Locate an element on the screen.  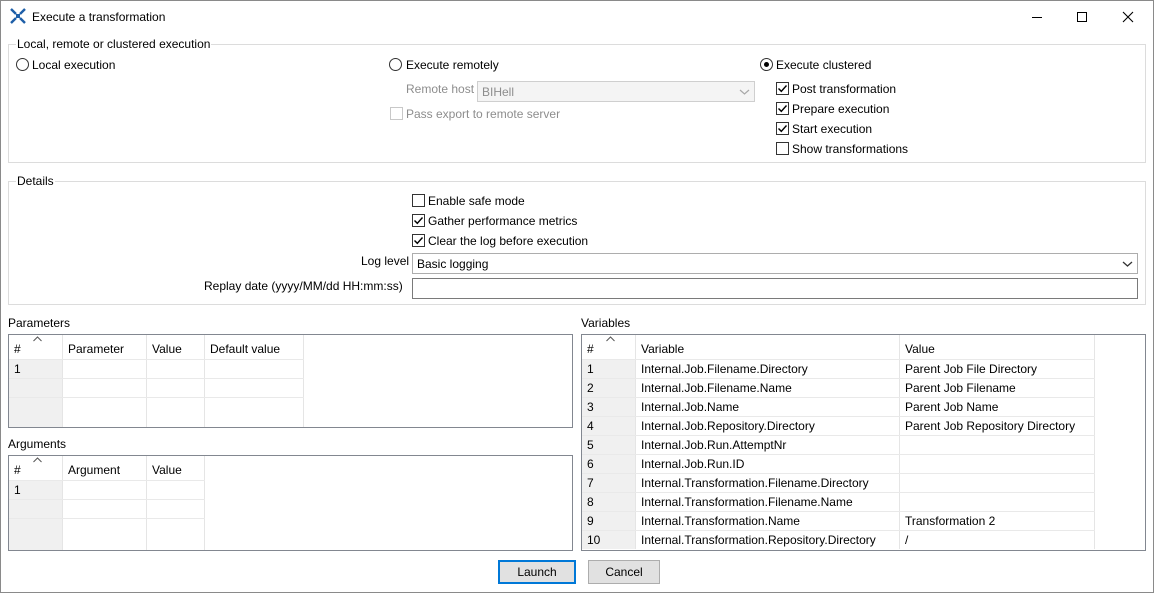
maximize-icon is located at coordinates (1082, 16).